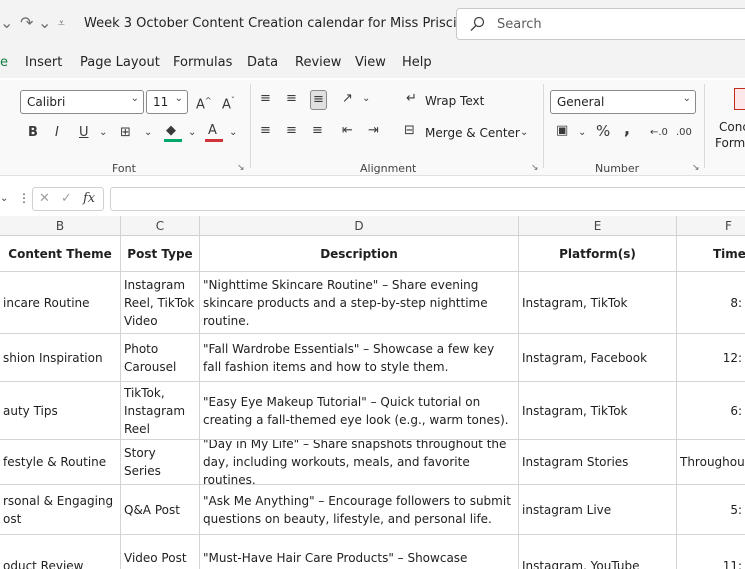 The height and width of the screenshot is (569, 745). Describe the element at coordinates (370, 62) in the screenshot. I see `tab-view: View` at that location.